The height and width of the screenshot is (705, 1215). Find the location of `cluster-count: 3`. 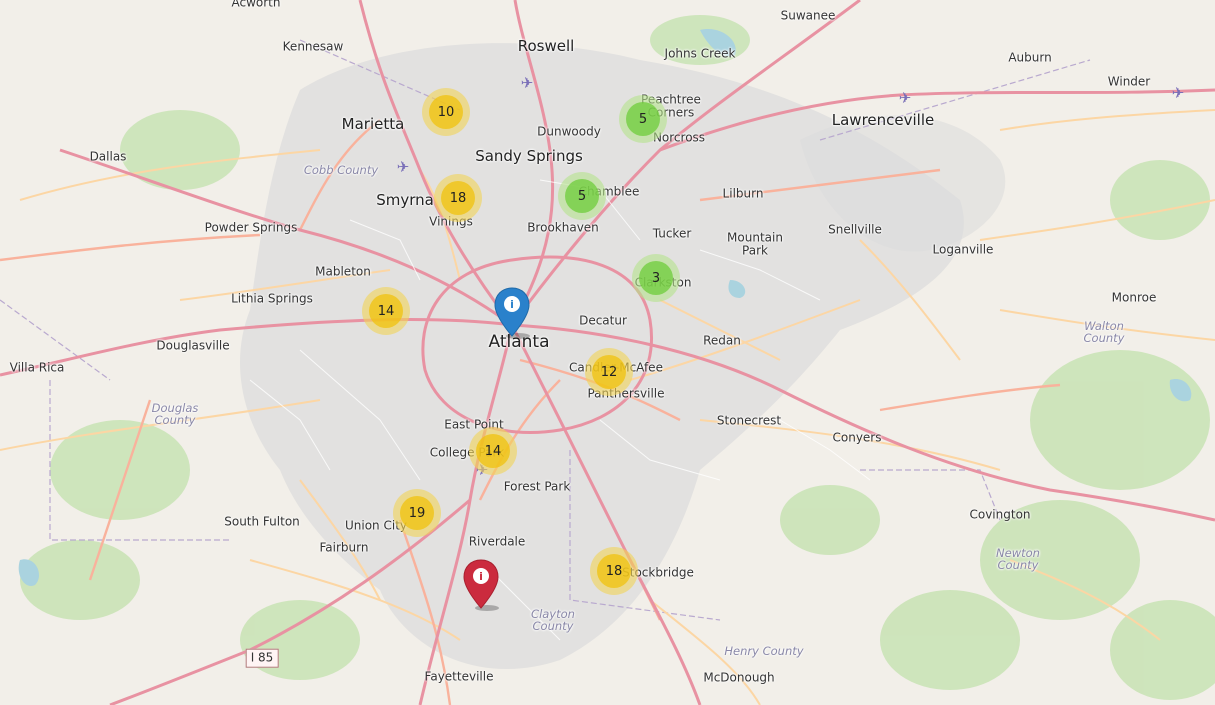

cluster-count: 3 is located at coordinates (656, 278).